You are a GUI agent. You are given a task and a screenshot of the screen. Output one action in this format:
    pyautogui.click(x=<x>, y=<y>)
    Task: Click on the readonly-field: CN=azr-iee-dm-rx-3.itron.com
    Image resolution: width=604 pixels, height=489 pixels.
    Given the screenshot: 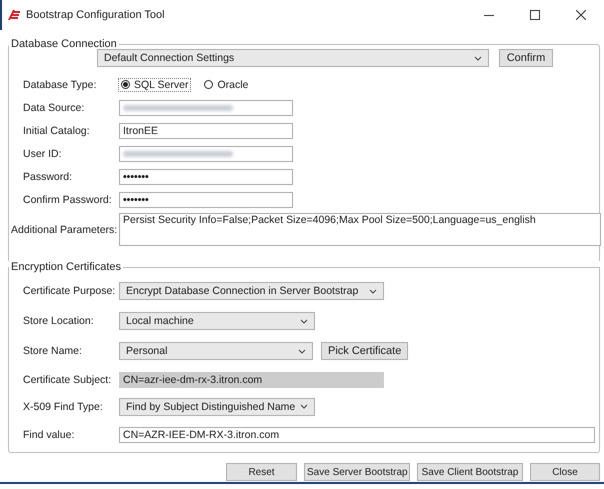 What is the action you would take?
    pyautogui.click(x=251, y=380)
    